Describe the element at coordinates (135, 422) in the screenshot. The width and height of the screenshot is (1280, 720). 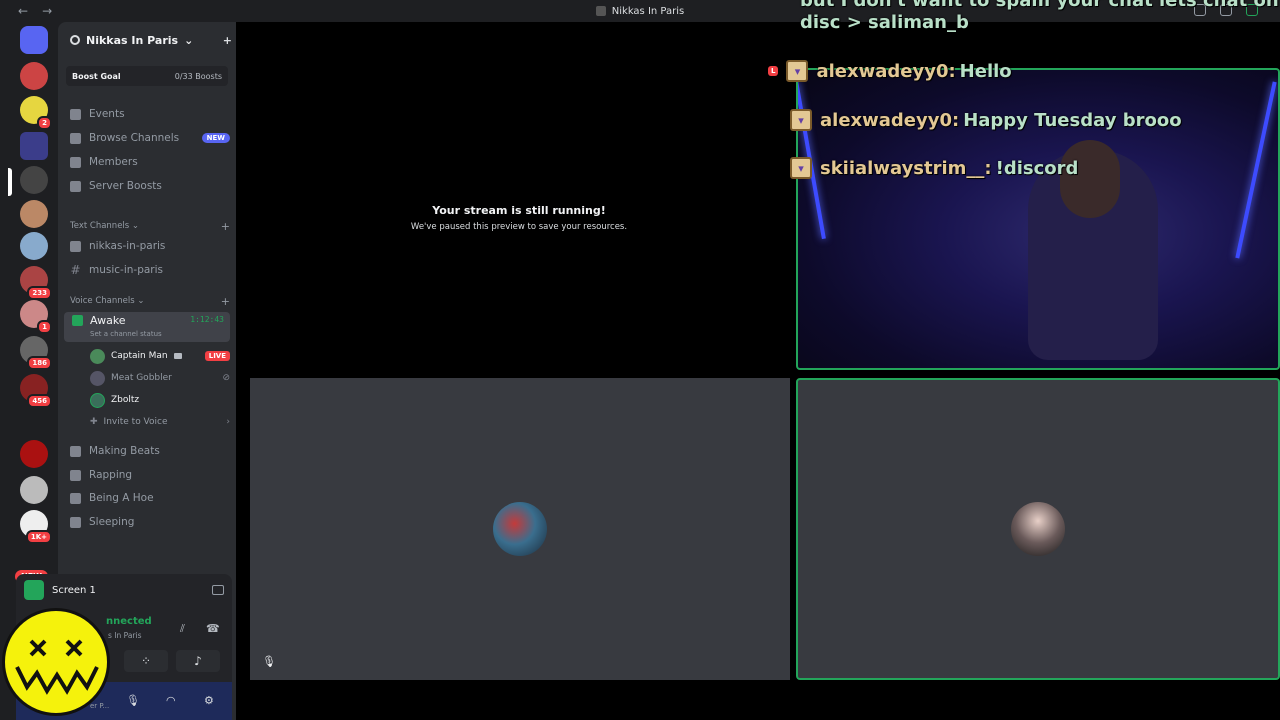
I see `invite-label: Invite to Voice` at that location.